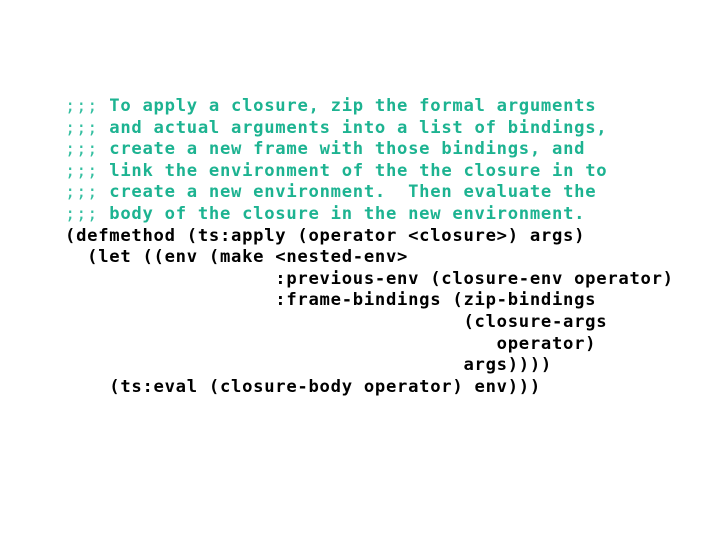  I want to click on code-text: (ts:eval (closure-body operator) env))), so click(303, 386).